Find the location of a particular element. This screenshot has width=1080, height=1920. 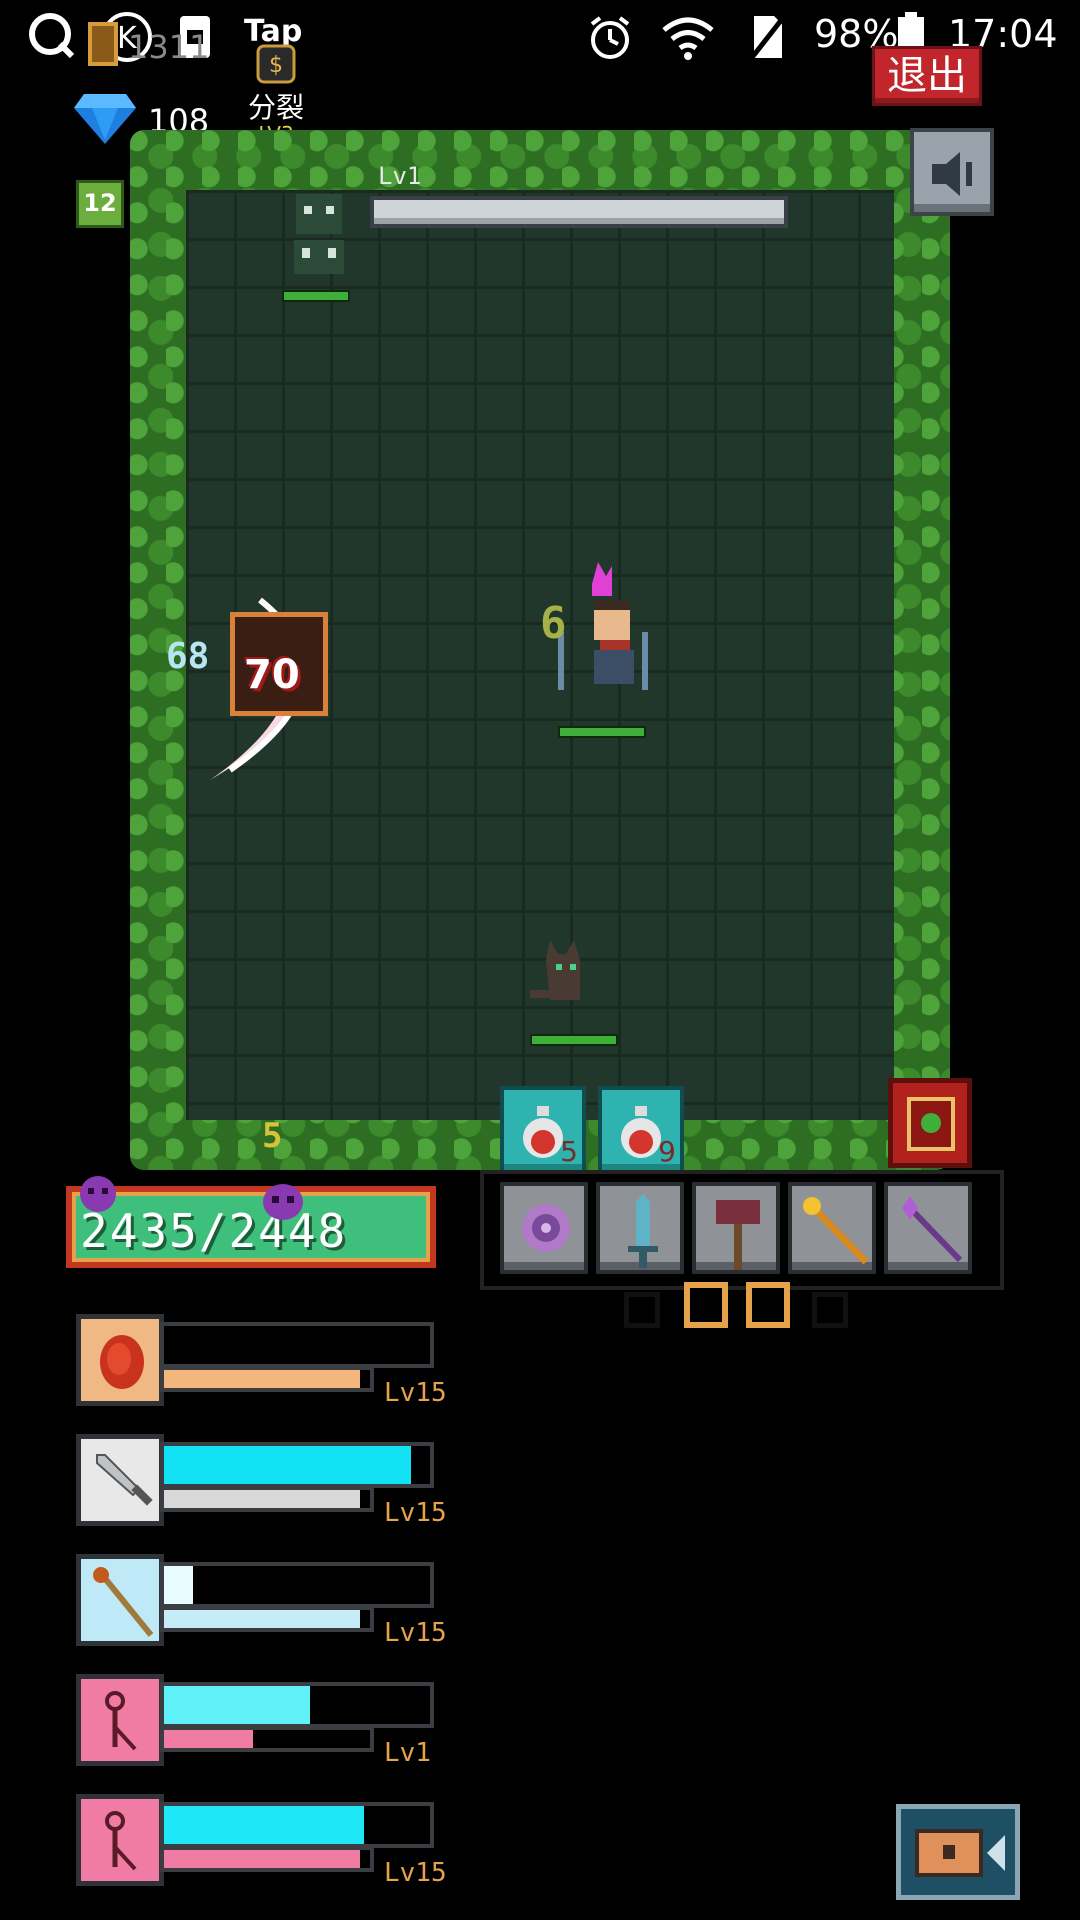

enemy-level-bar is located at coordinates (579, 212).